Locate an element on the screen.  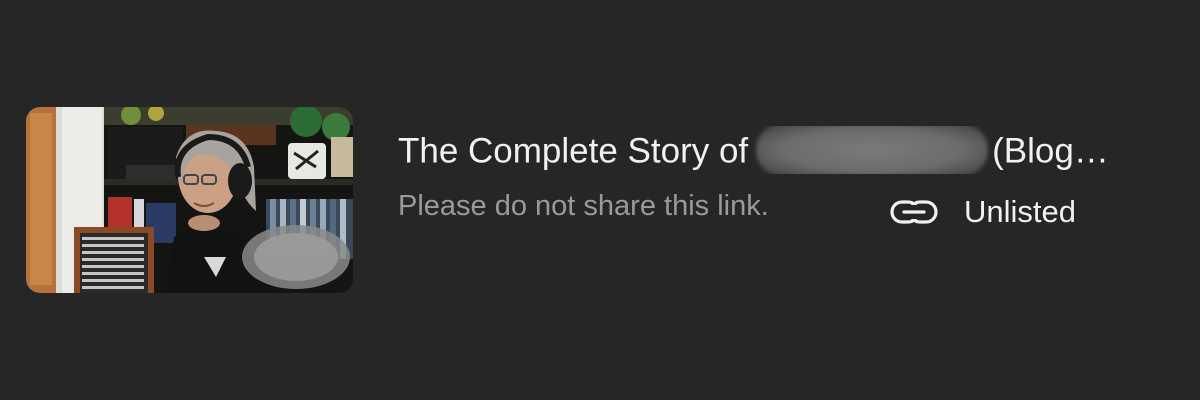
video-thumbnail is located at coordinates (189, 200).